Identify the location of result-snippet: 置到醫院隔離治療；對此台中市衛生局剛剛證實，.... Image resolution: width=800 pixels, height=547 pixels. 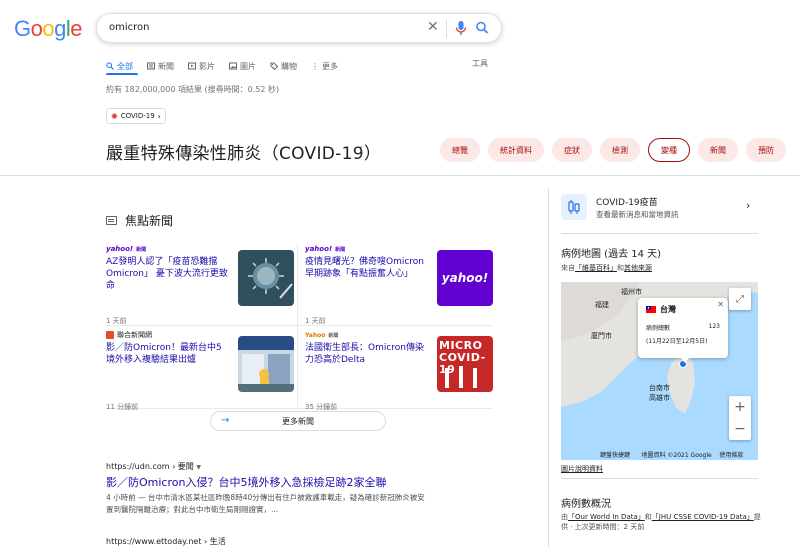
(192, 509).